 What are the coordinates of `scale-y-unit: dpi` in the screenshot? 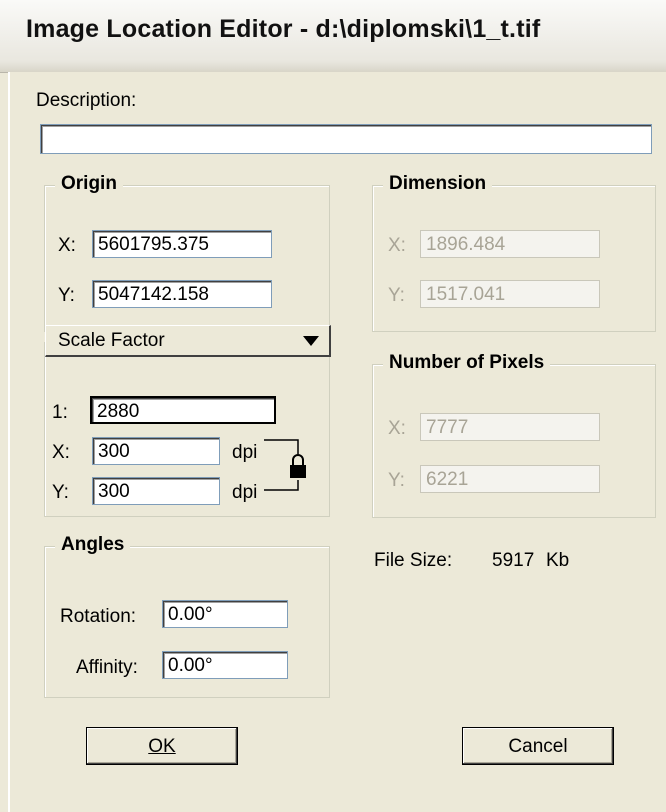 It's located at (245, 492).